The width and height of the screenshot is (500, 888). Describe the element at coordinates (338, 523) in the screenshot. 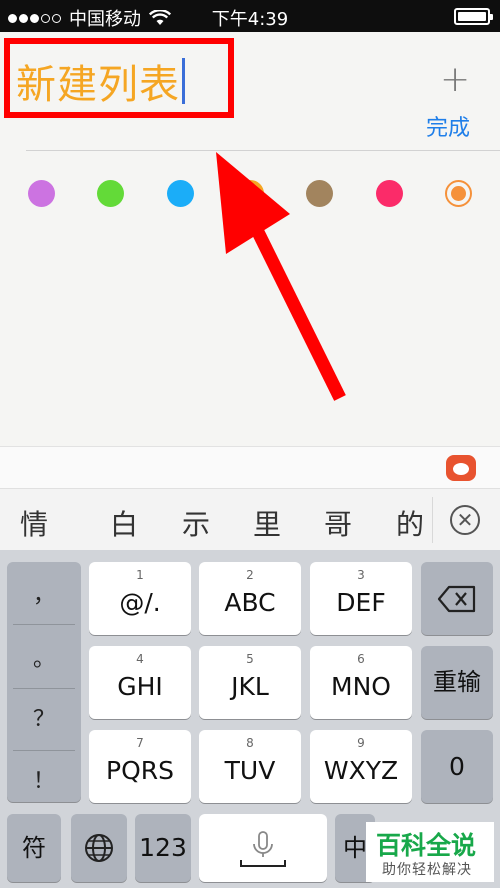

I see `candidate-5: 哥` at that location.